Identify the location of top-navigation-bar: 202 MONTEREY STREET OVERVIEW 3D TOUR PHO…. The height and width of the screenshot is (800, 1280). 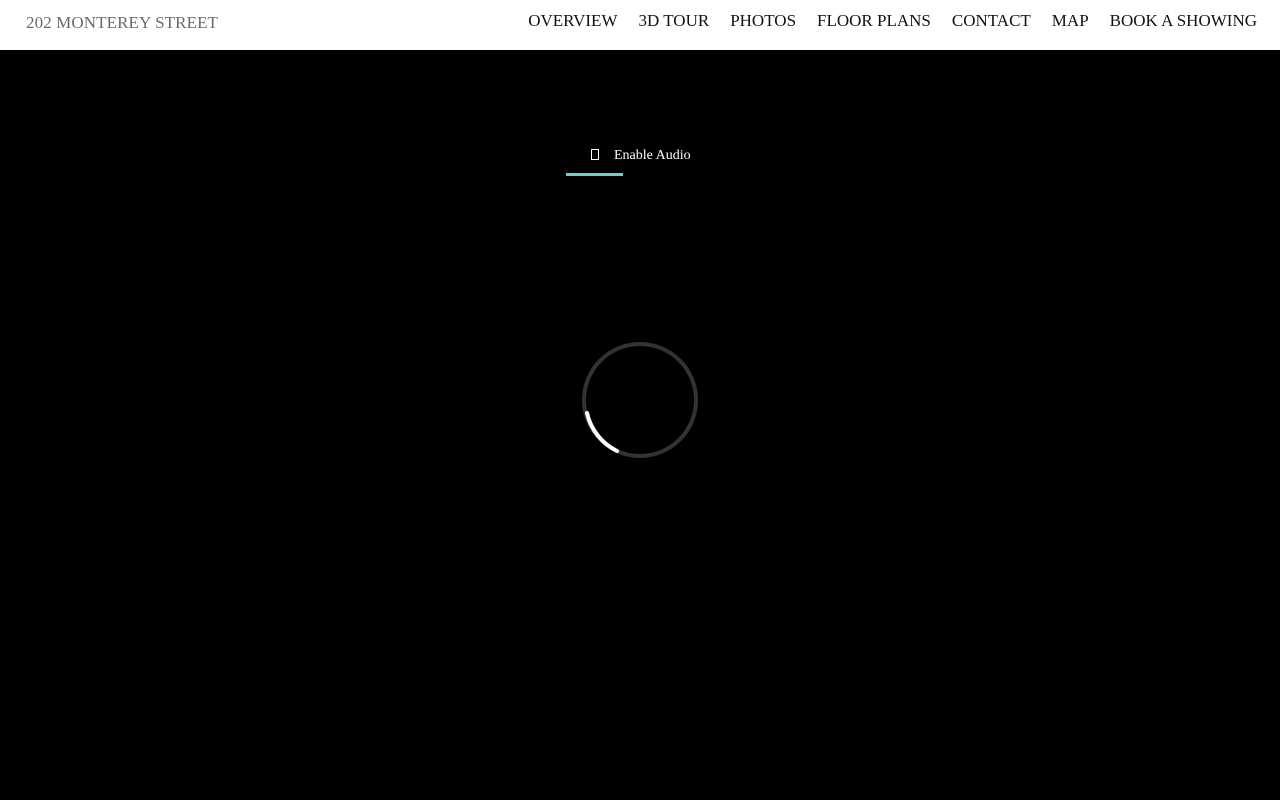
(640, 25).